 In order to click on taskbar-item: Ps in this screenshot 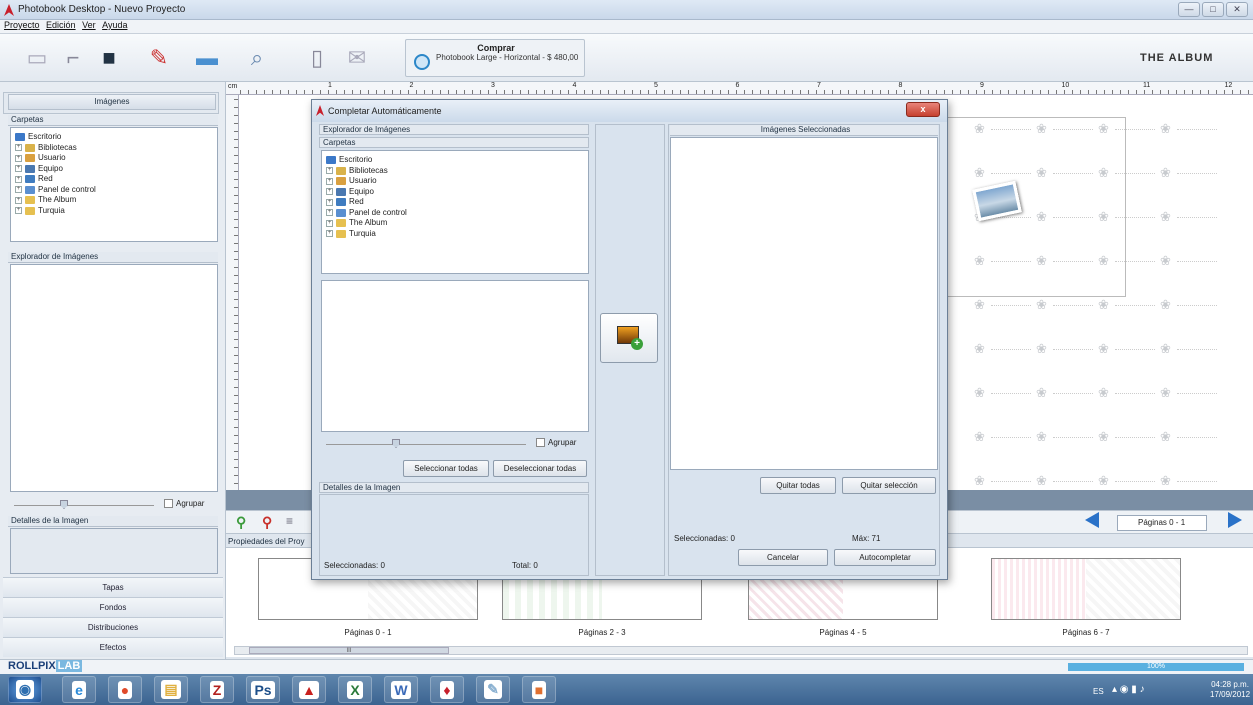, I will do `click(263, 689)`.